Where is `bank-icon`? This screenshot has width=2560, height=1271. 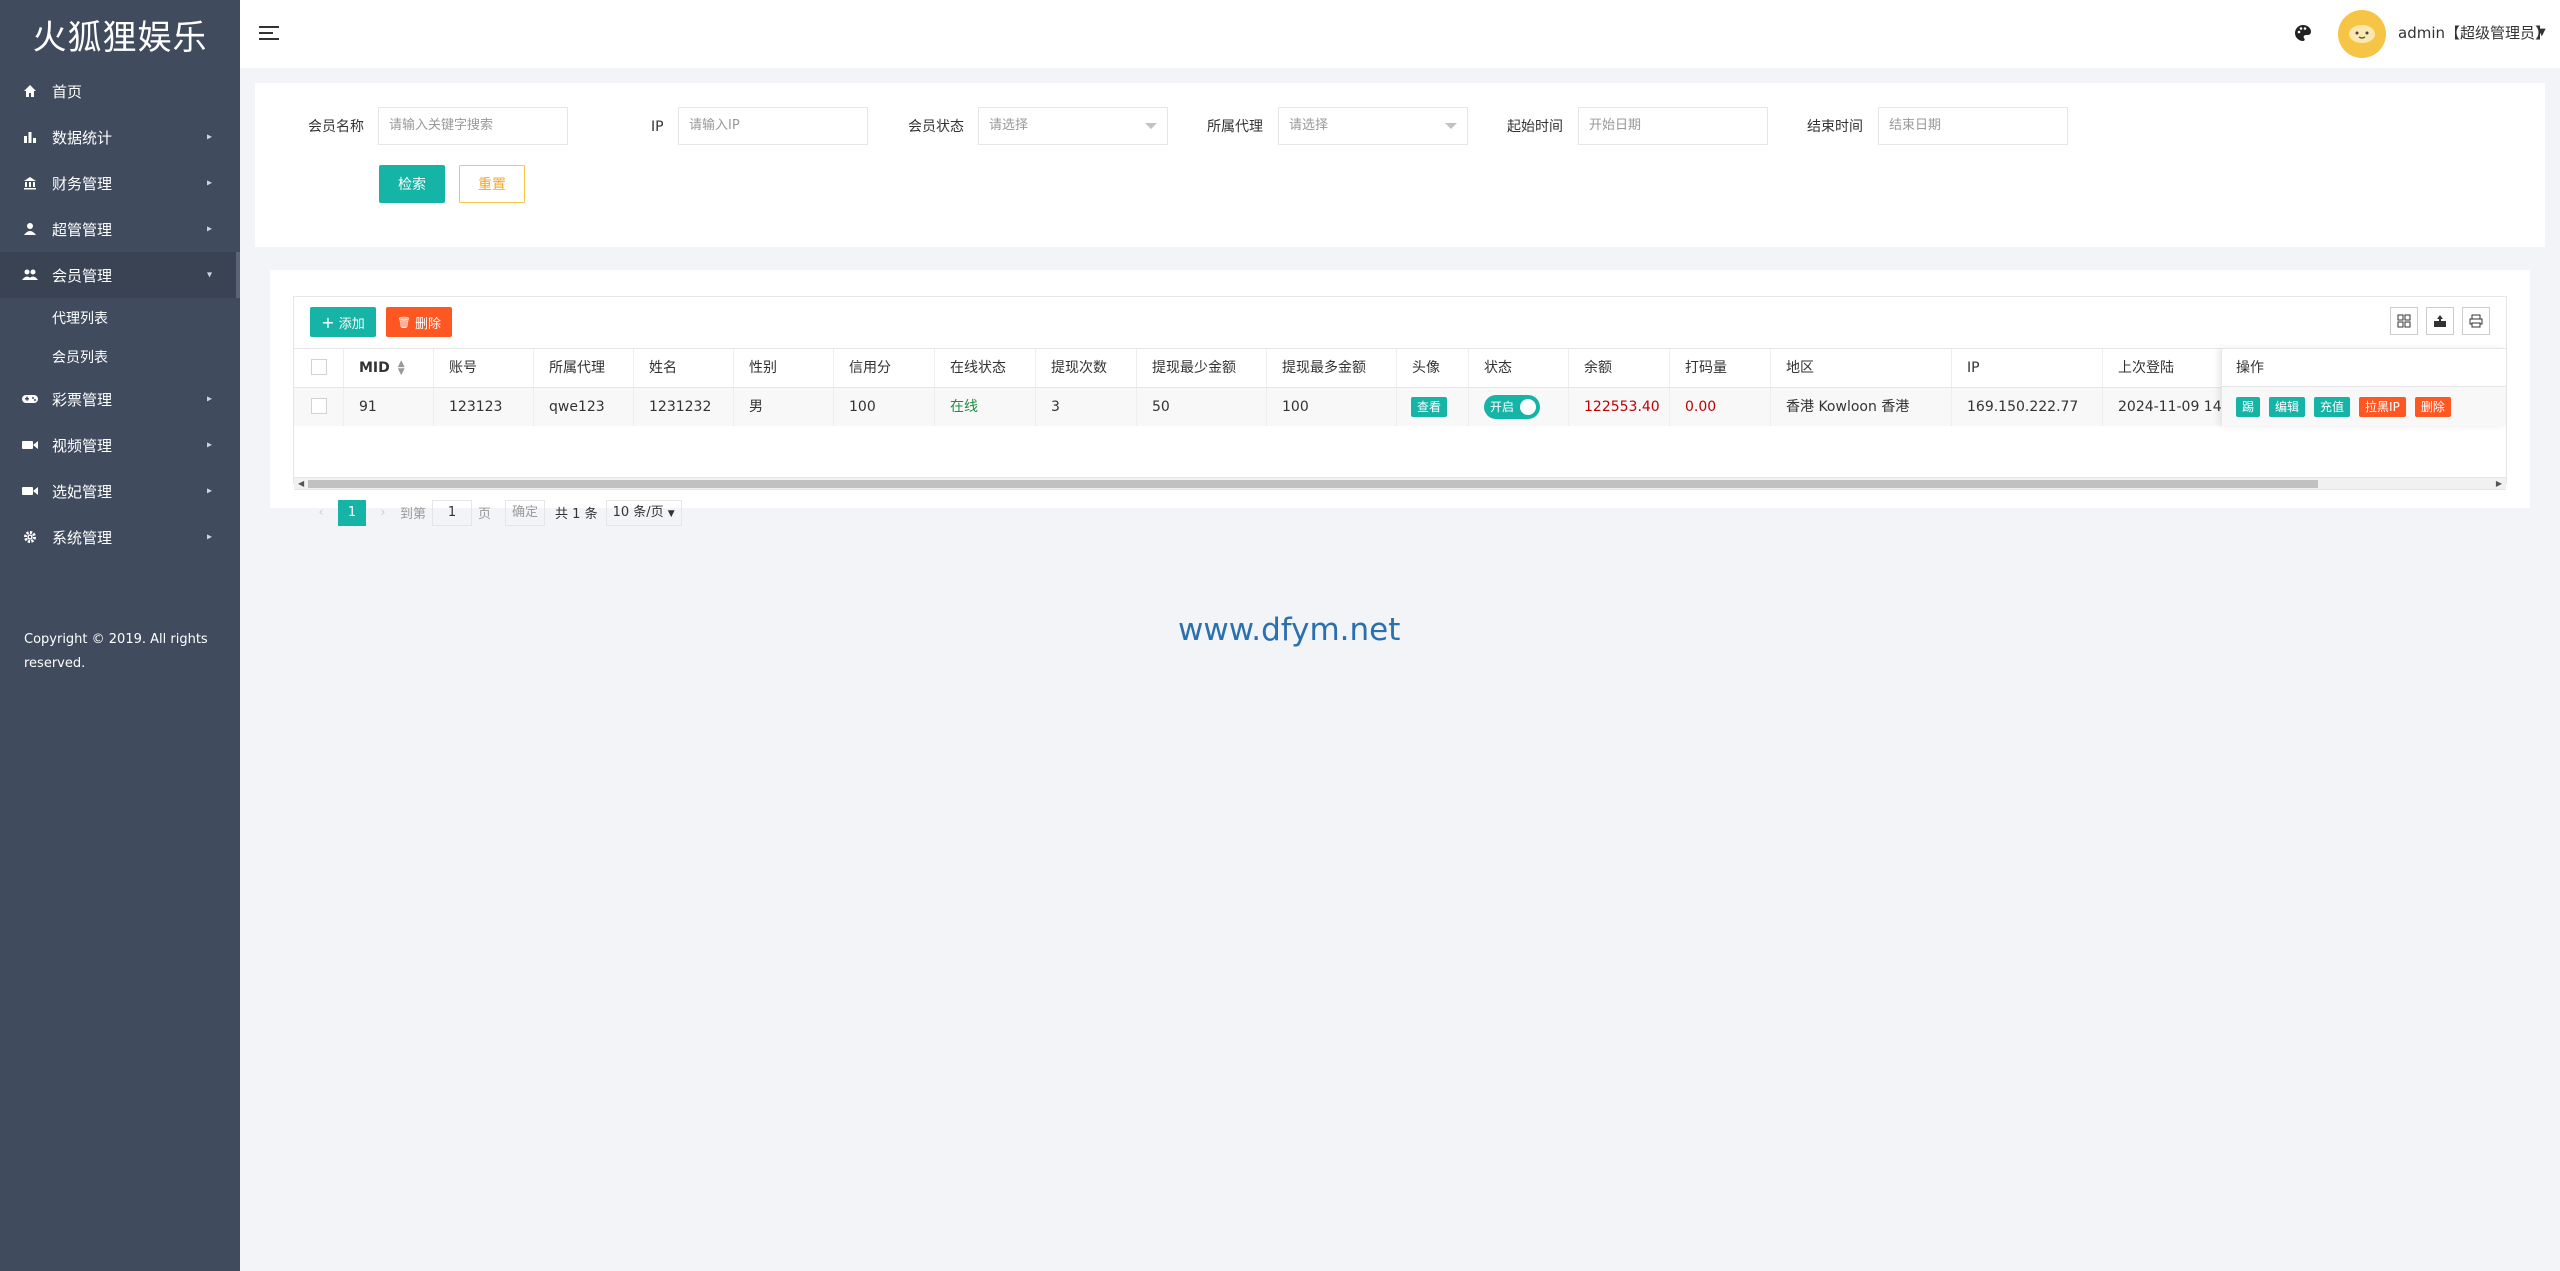
bank-icon is located at coordinates (30, 183).